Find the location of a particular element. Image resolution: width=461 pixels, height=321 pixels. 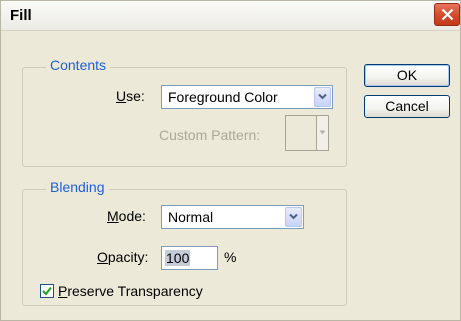

mode-dropdown: Normal is located at coordinates (232, 217).